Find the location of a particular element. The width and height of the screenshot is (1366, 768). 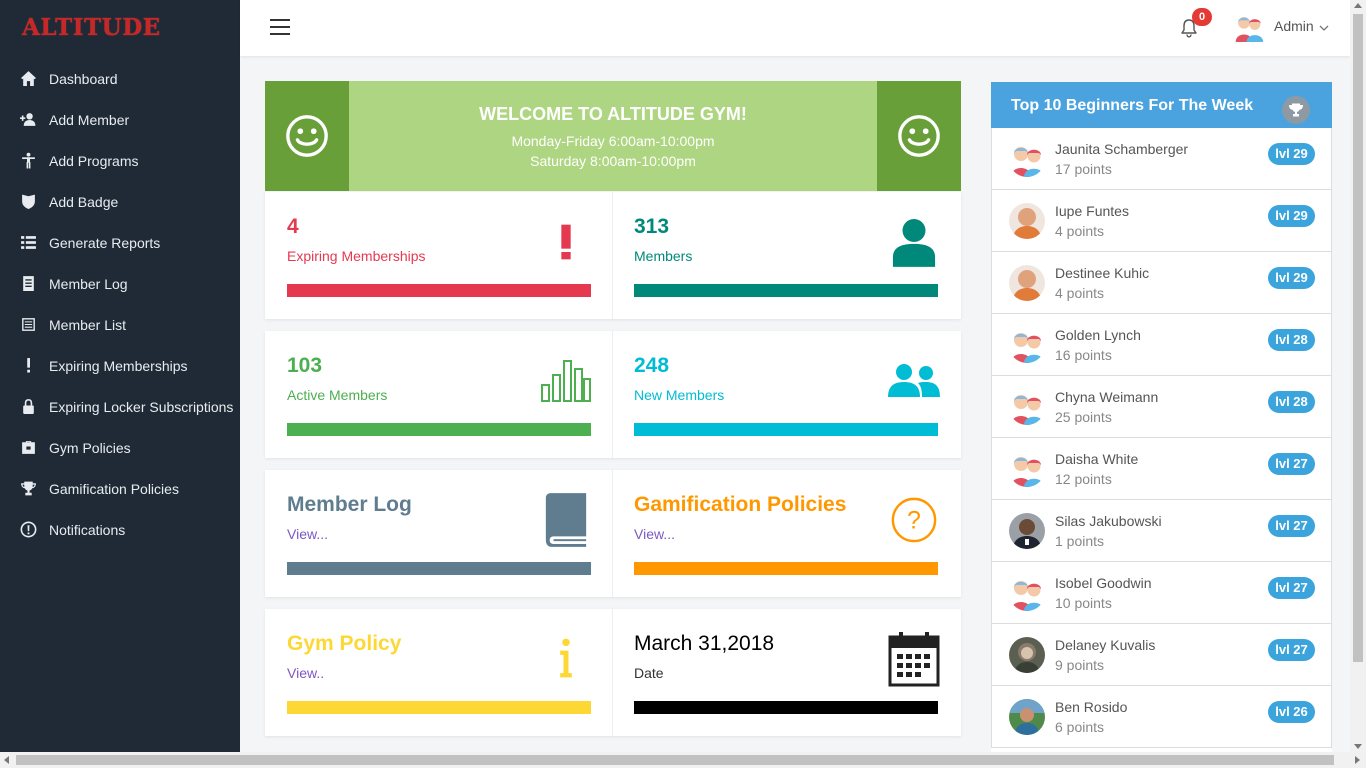

new-members-count: 248 is located at coordinates (652, 365).